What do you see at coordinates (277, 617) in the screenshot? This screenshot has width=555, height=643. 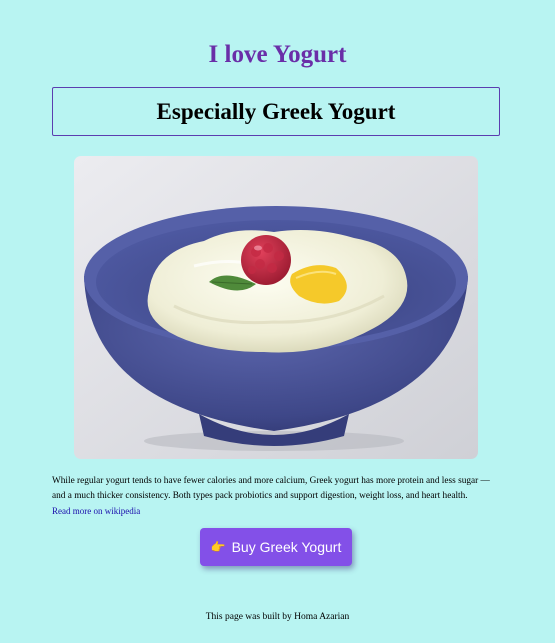 I see `footer-text: This page was built by Homa Azarian` at bounding box center [277, 617].